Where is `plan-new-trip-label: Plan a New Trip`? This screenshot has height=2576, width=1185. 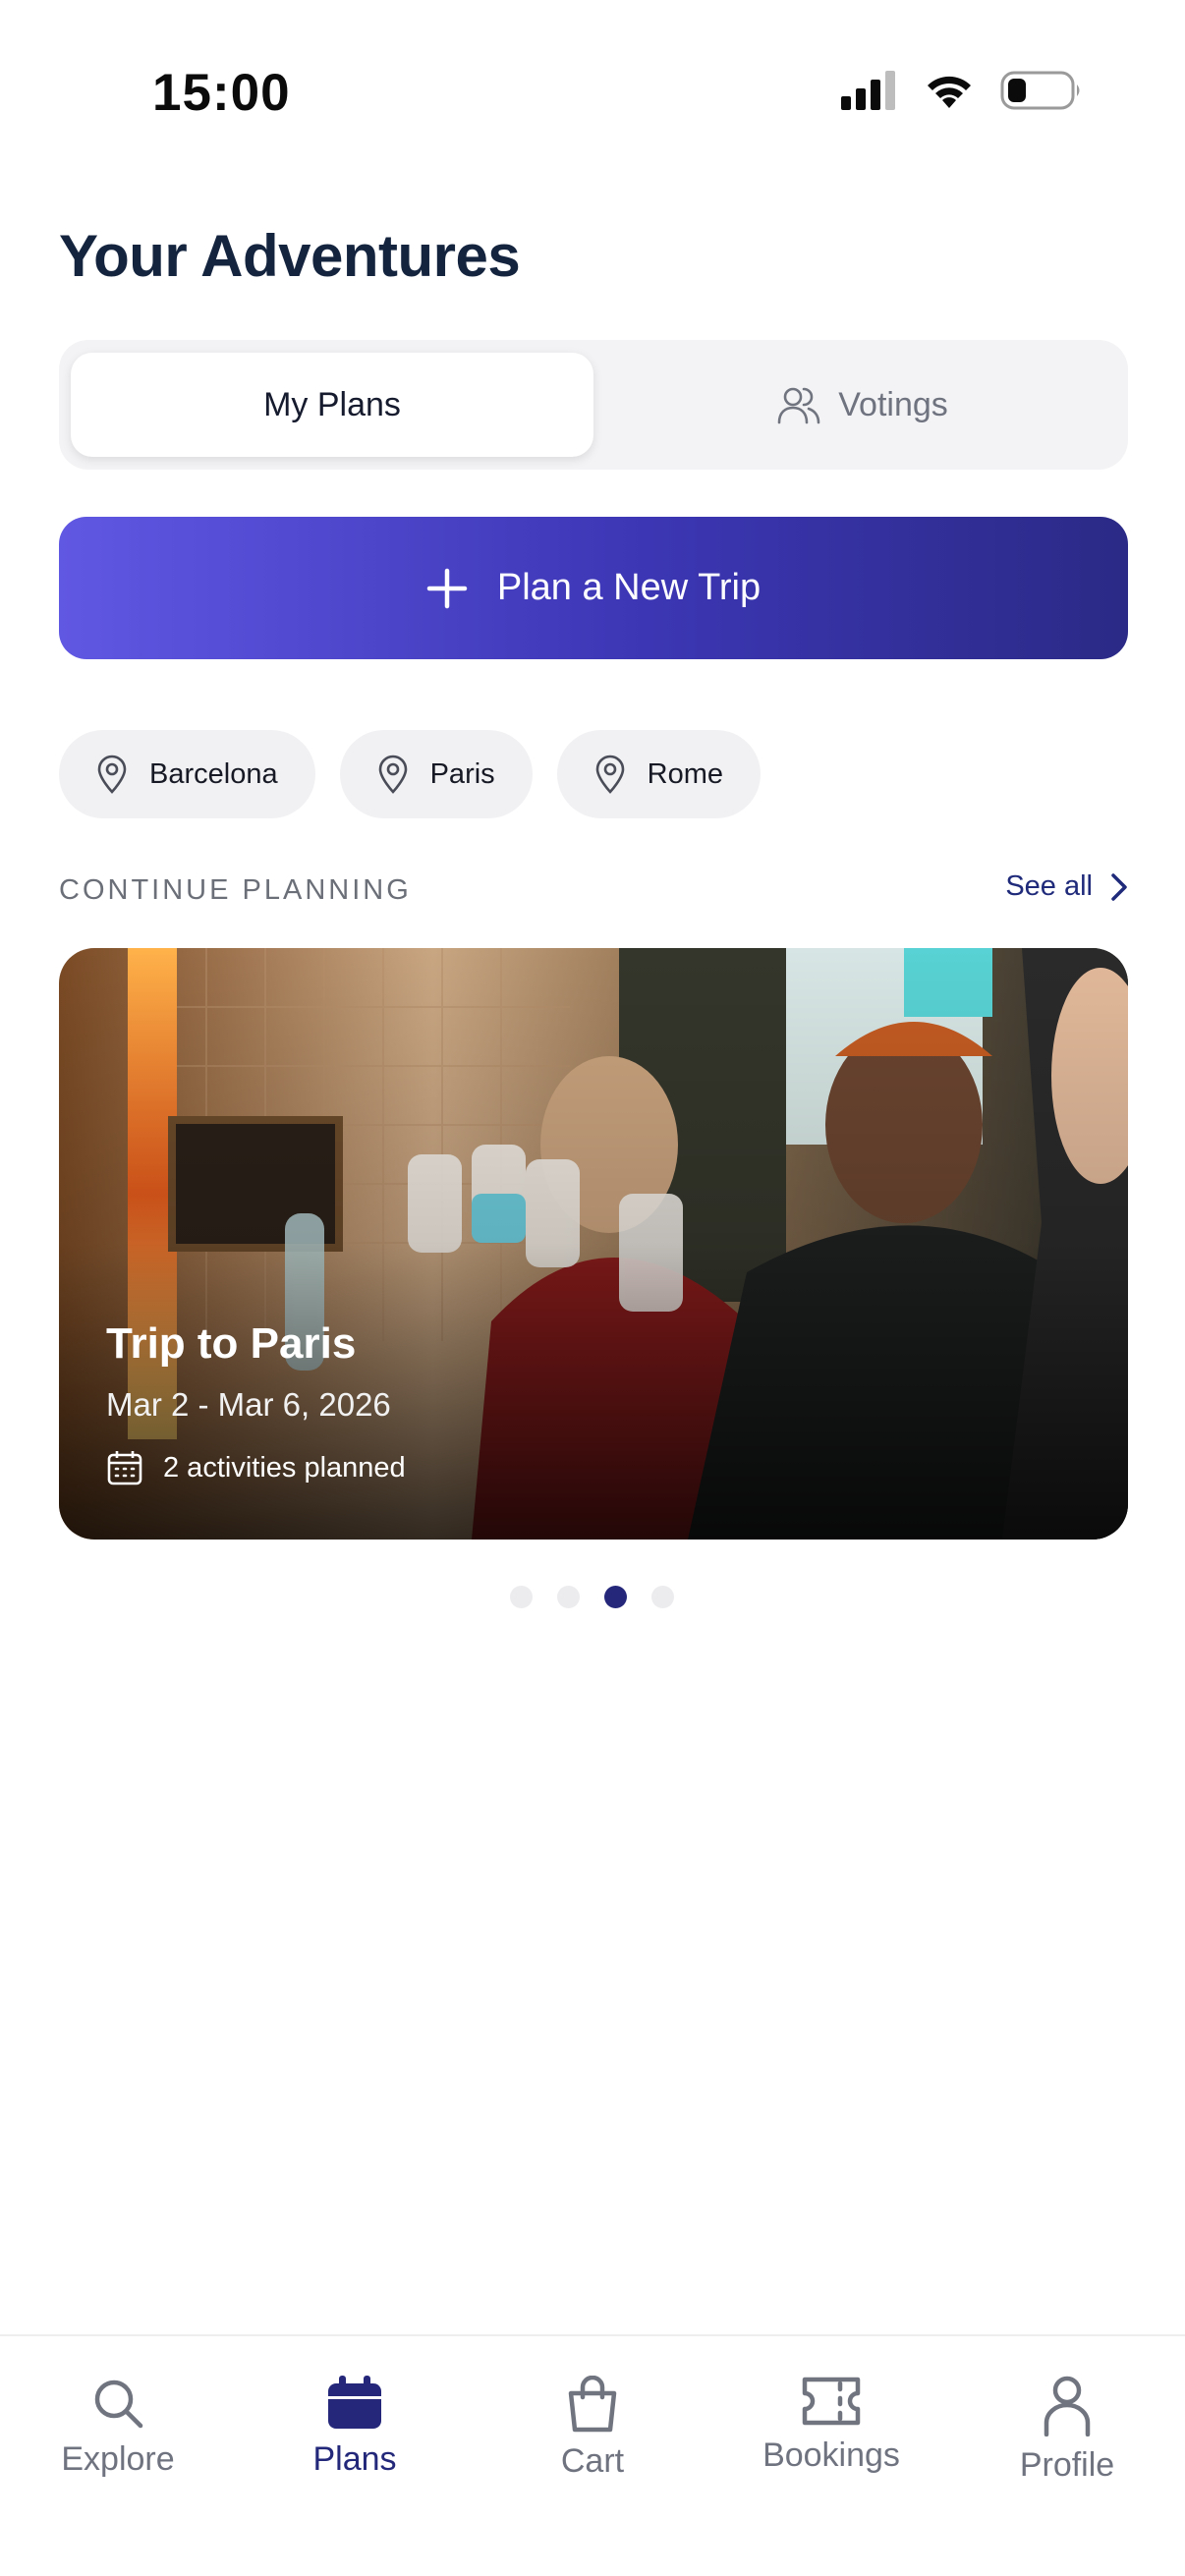
plan-new-trip-label: Plan a New Trip is located at coordinates (629, 587).